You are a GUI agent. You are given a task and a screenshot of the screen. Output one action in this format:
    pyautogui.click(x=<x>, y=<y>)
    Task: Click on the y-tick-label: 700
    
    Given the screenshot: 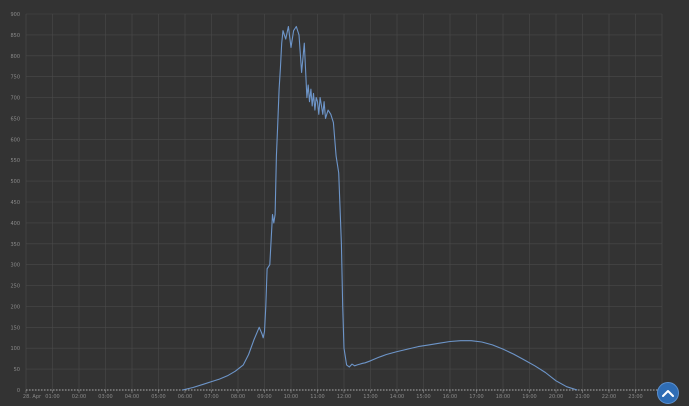 What is the action you would take?
    pyautogui.click(x=15, y=99)
    